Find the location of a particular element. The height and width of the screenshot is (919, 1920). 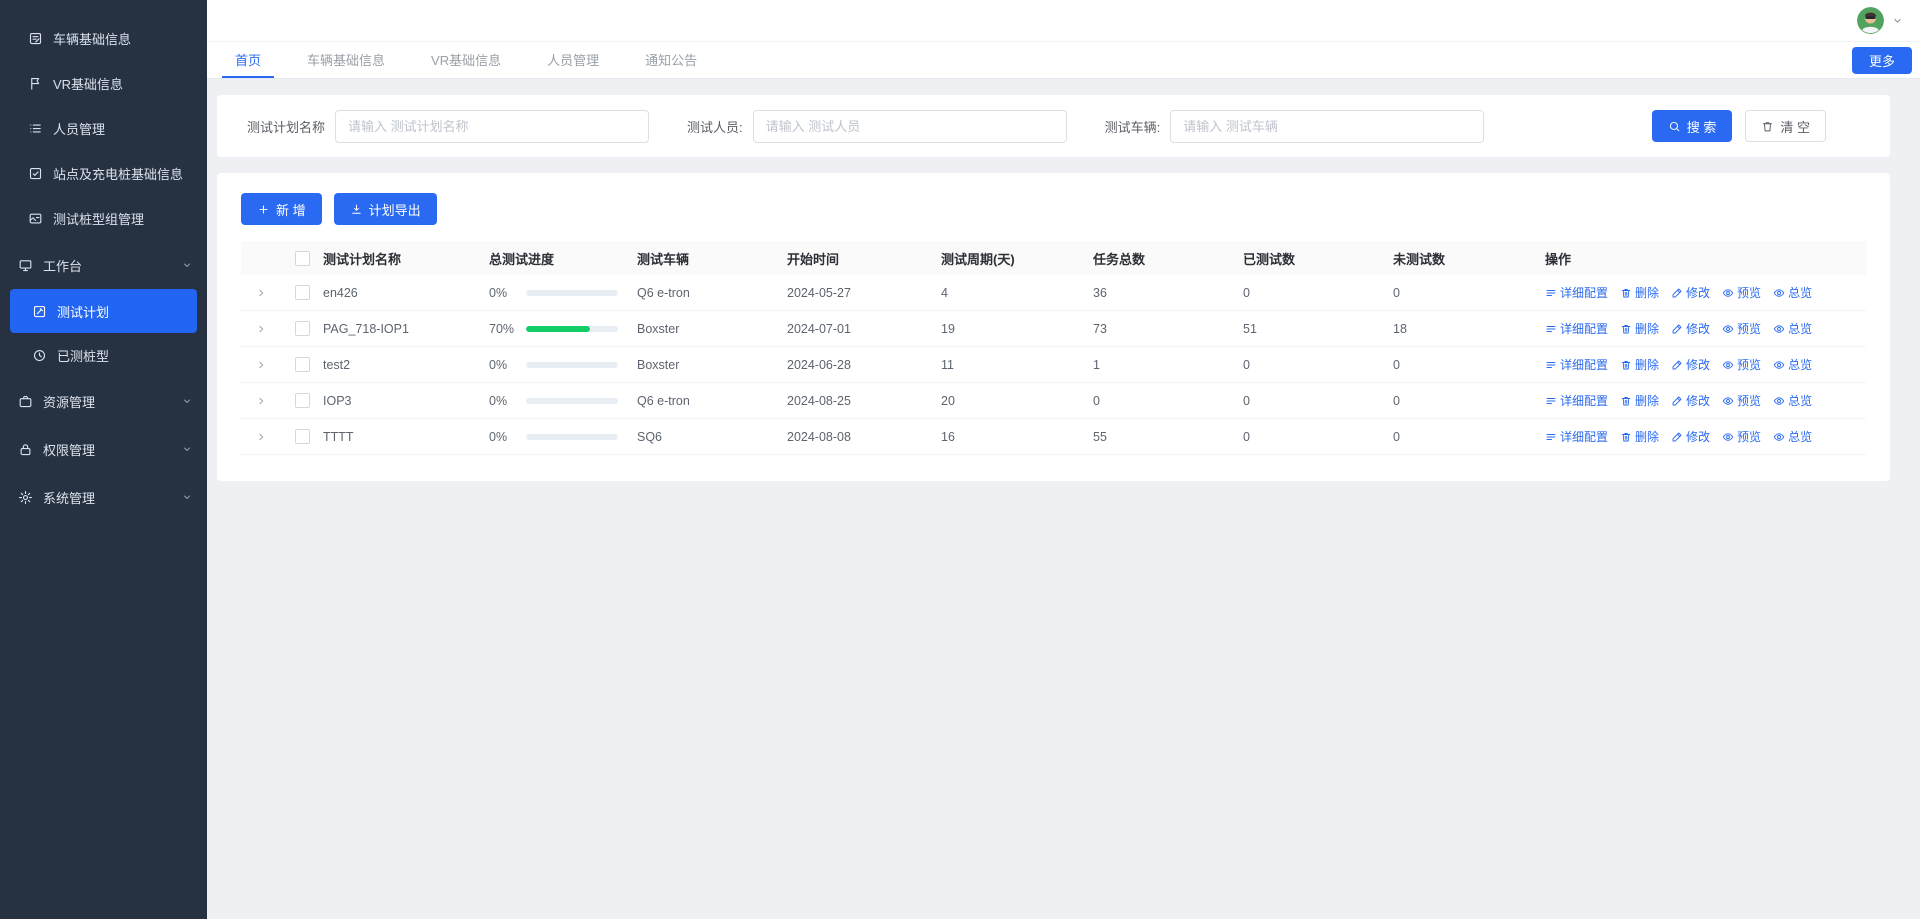

sidebar-item: 站点及充电桩基础信息 is located at coordinates (103, 173).